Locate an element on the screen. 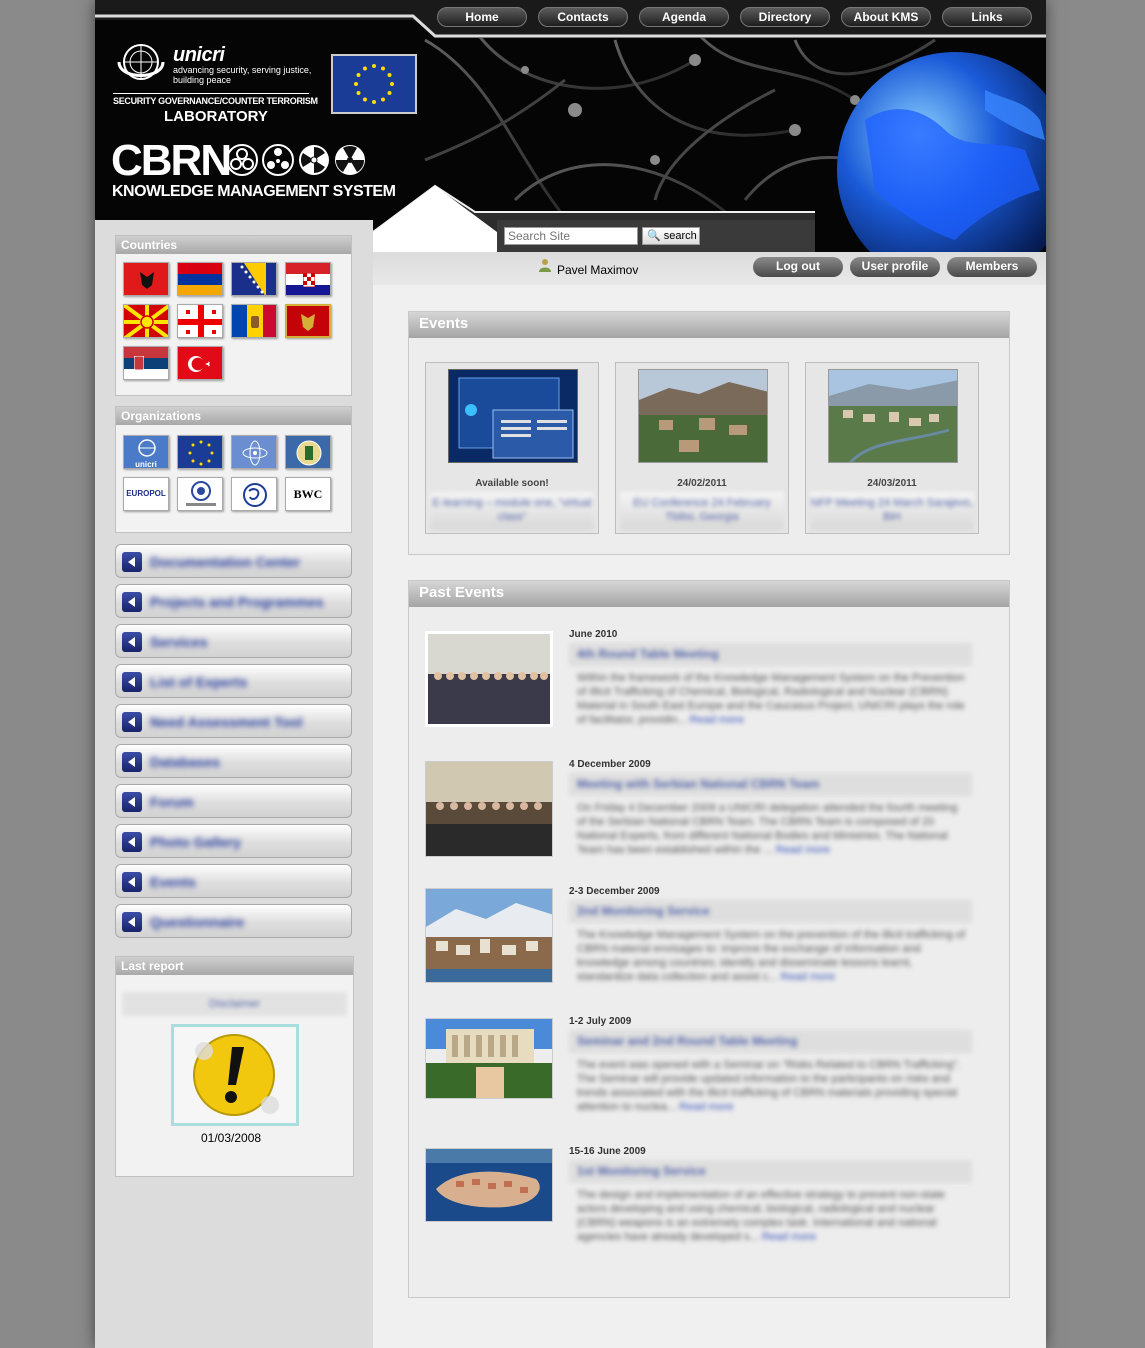 This screenshot has height=1348, width=1145. organizations-panel: Organizations unicri EUROPOL BWC is located at coordinates (233, 469).